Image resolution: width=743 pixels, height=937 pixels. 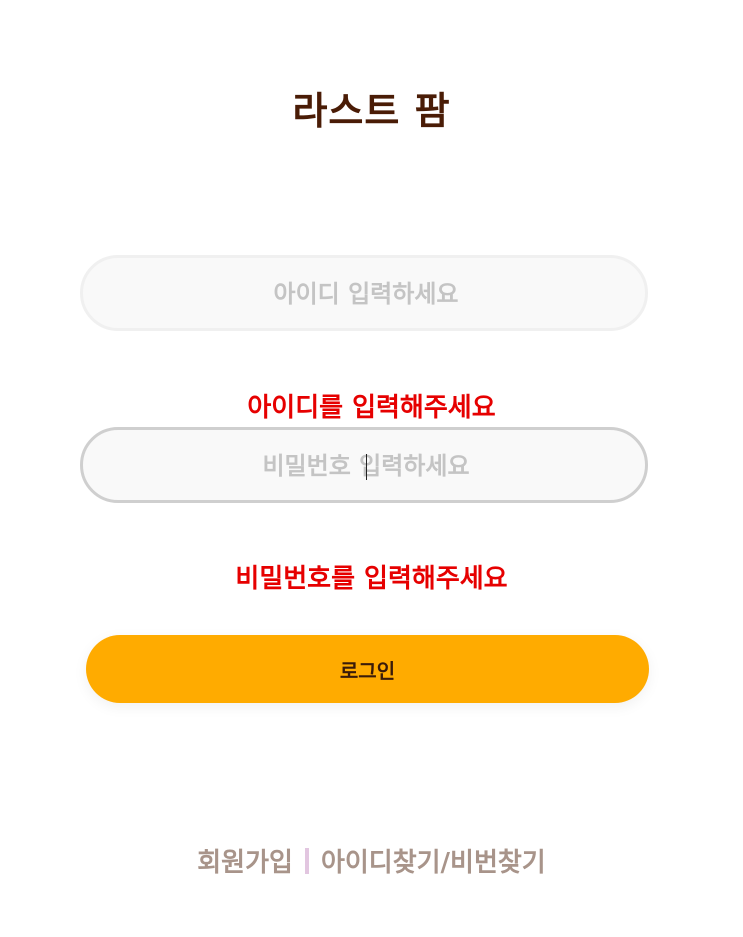 What do you see at coordinates (245, 863) in the screenshot?
I see `signup-link: 회원가입` at bounding box center [245, 863].